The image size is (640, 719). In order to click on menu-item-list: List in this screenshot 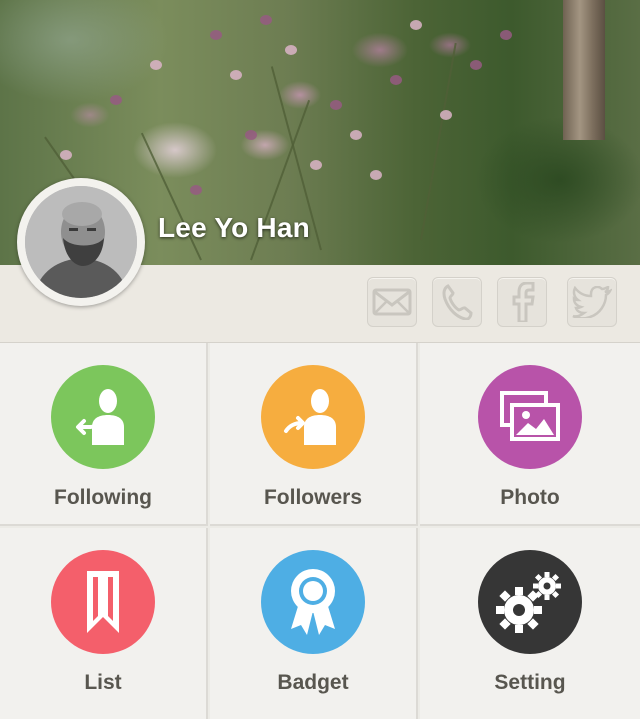, I will do `click(104, 623)`.